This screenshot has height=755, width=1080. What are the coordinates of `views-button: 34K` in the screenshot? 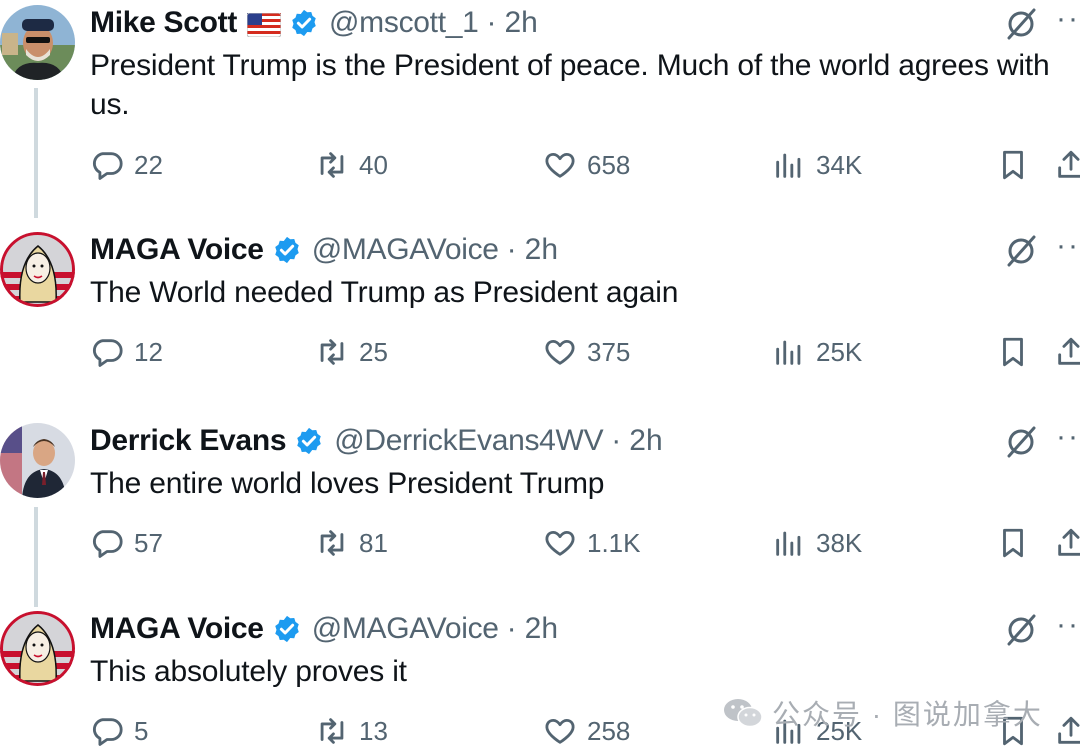 It's located at (817, 165).